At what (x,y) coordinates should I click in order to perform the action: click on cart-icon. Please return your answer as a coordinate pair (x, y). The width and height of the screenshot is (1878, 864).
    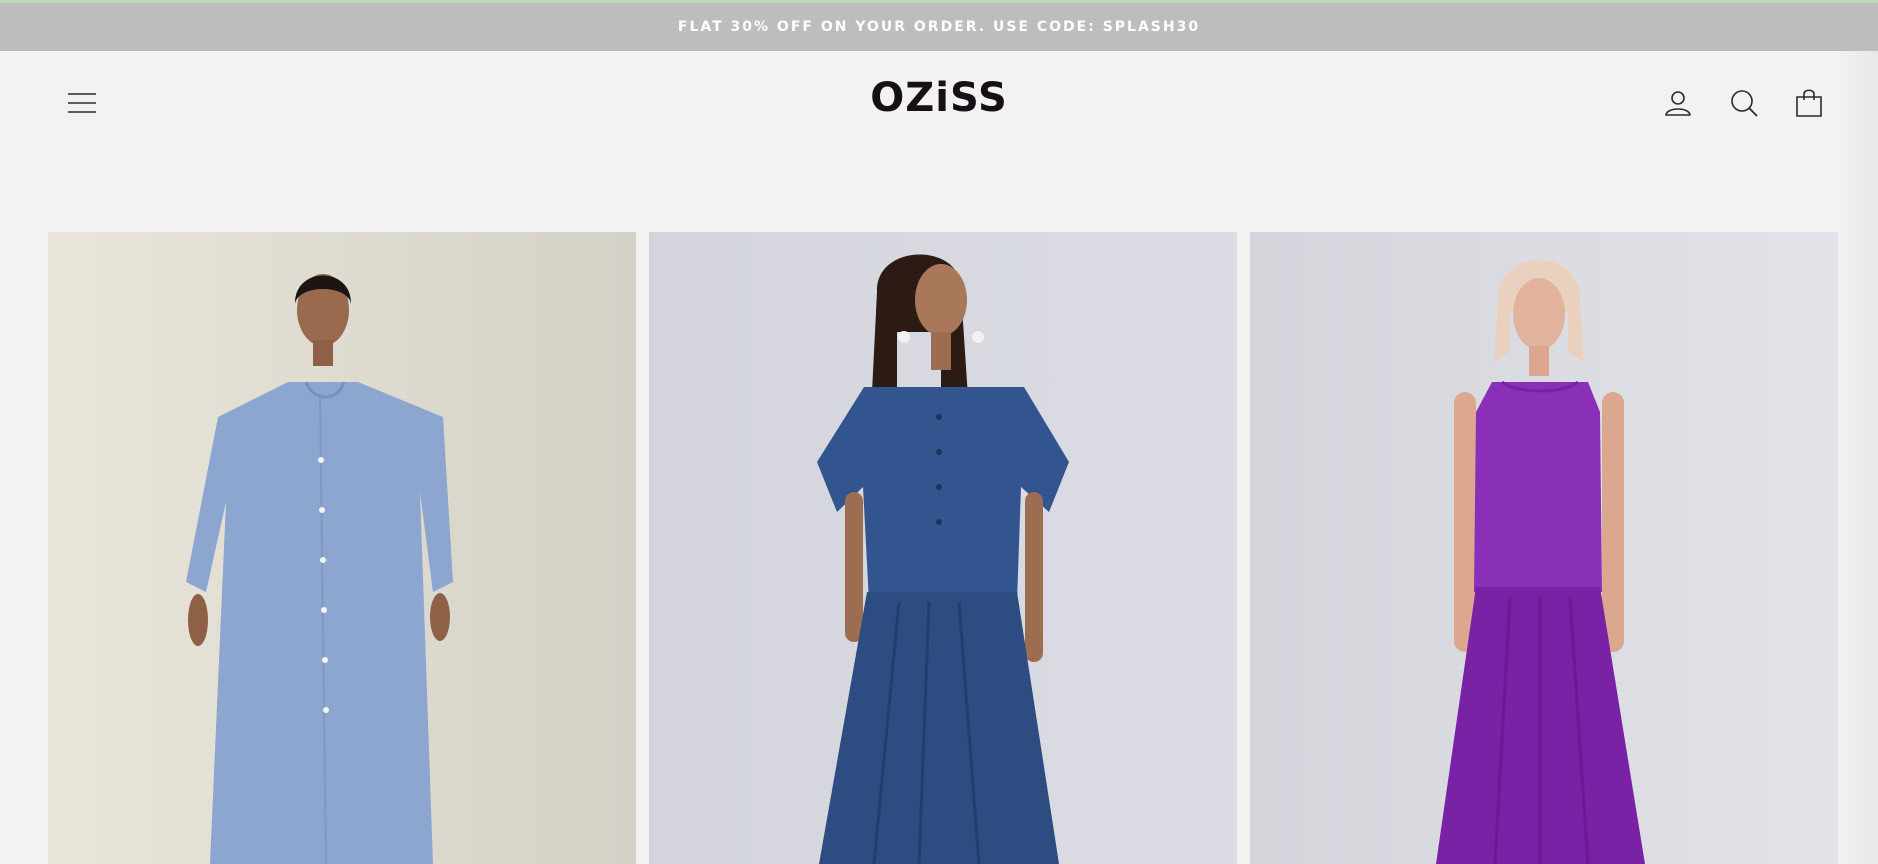
    Looking at the image, I should click on (1809, 103).